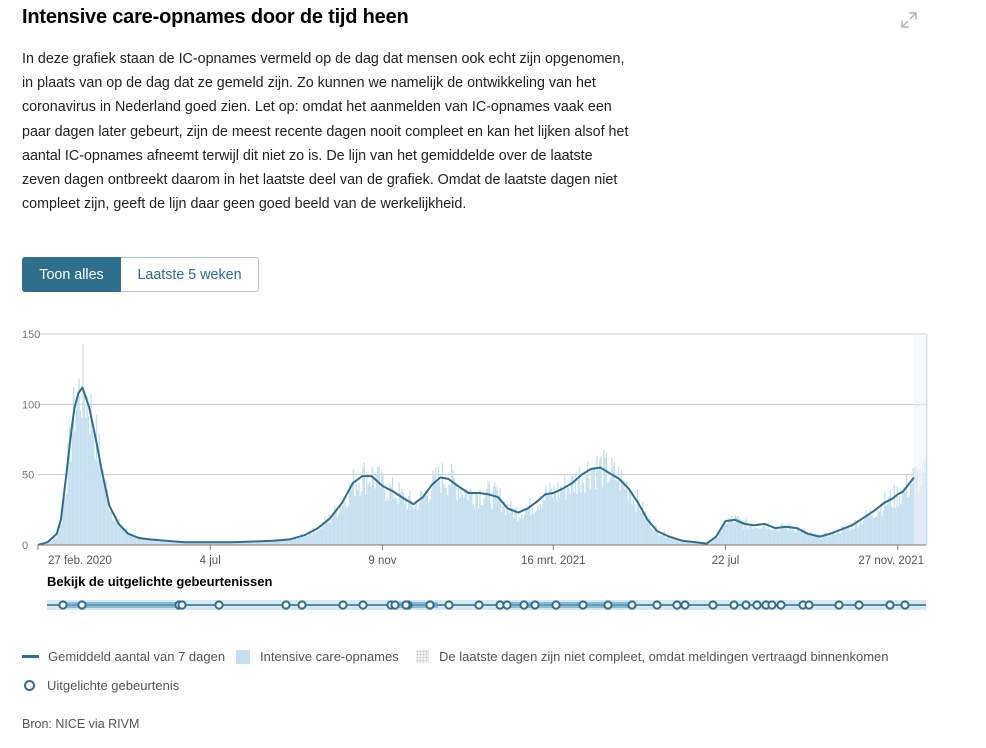  I want to click on page-title: Intensive care-opnames door de tijd heen, so click(215, 17).